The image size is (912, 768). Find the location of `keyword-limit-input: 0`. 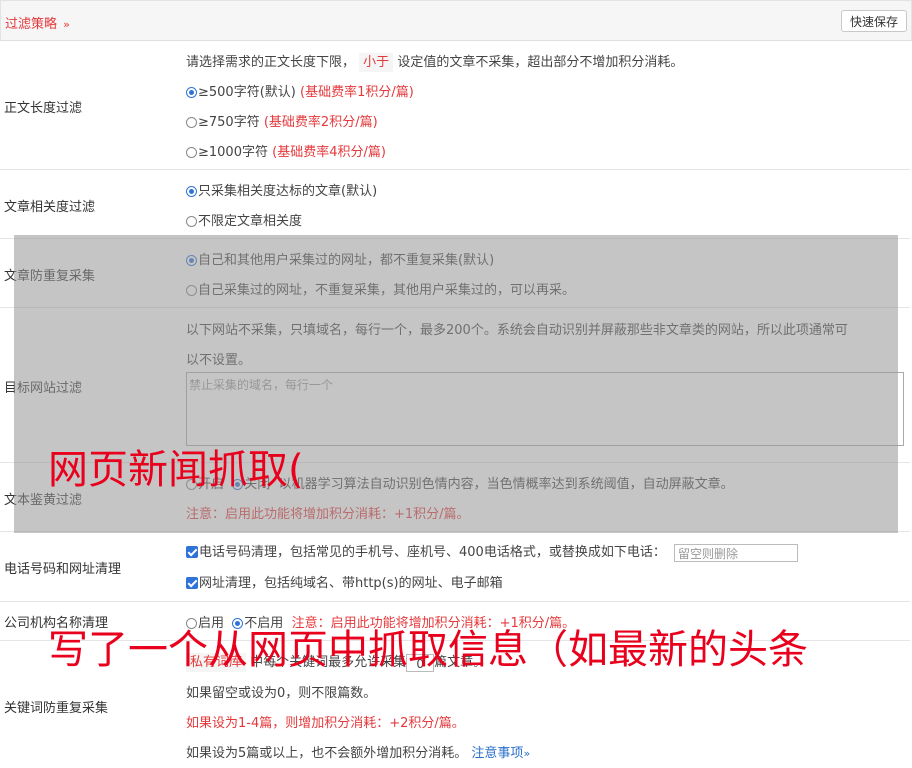

keyword-limit-input: 0 is located at coordinates (420, 662).